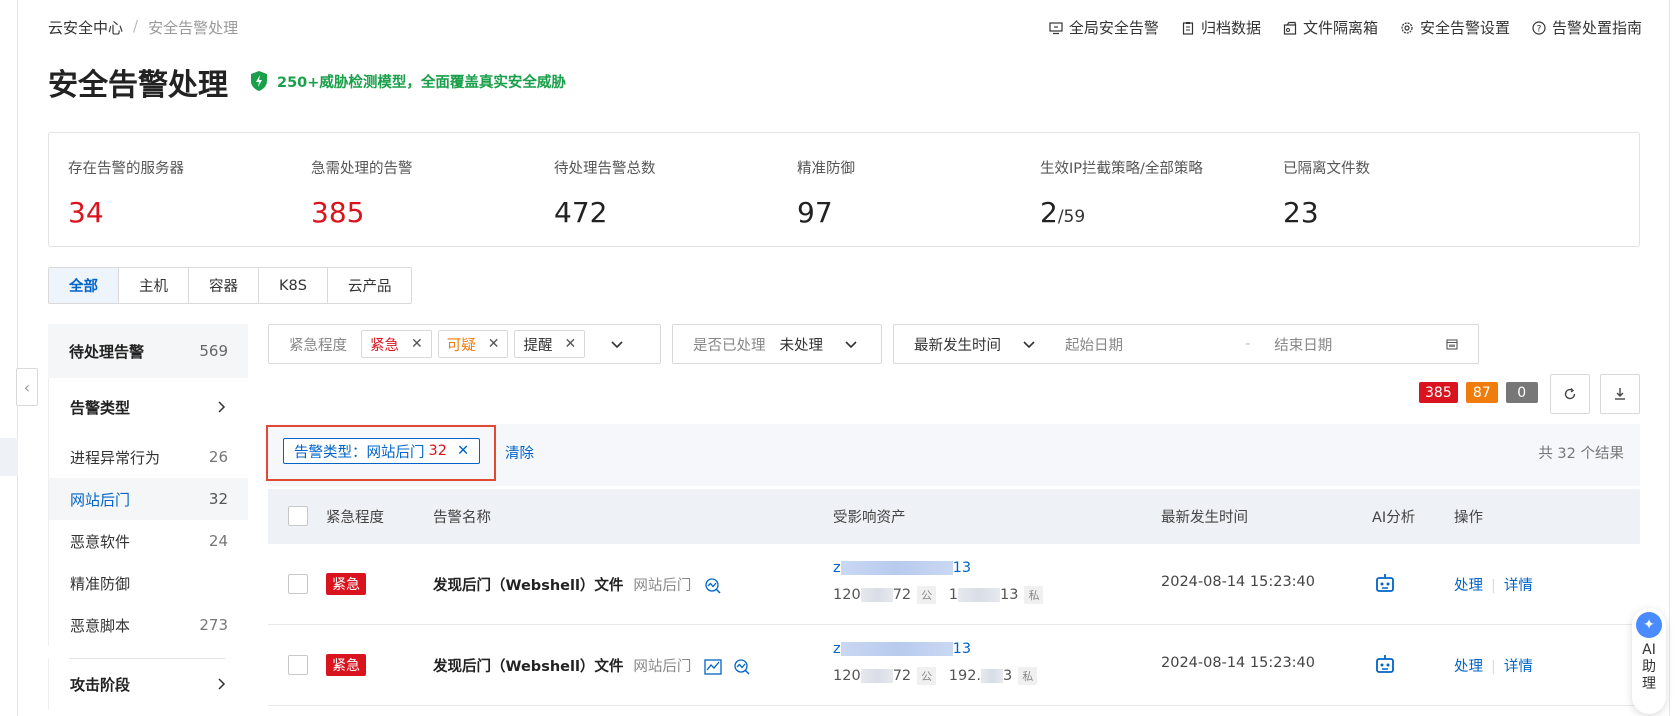 The width and height of the screenshot is (1676, 716). I want to click on column-header-name: 告警名称, so click(462, 516).